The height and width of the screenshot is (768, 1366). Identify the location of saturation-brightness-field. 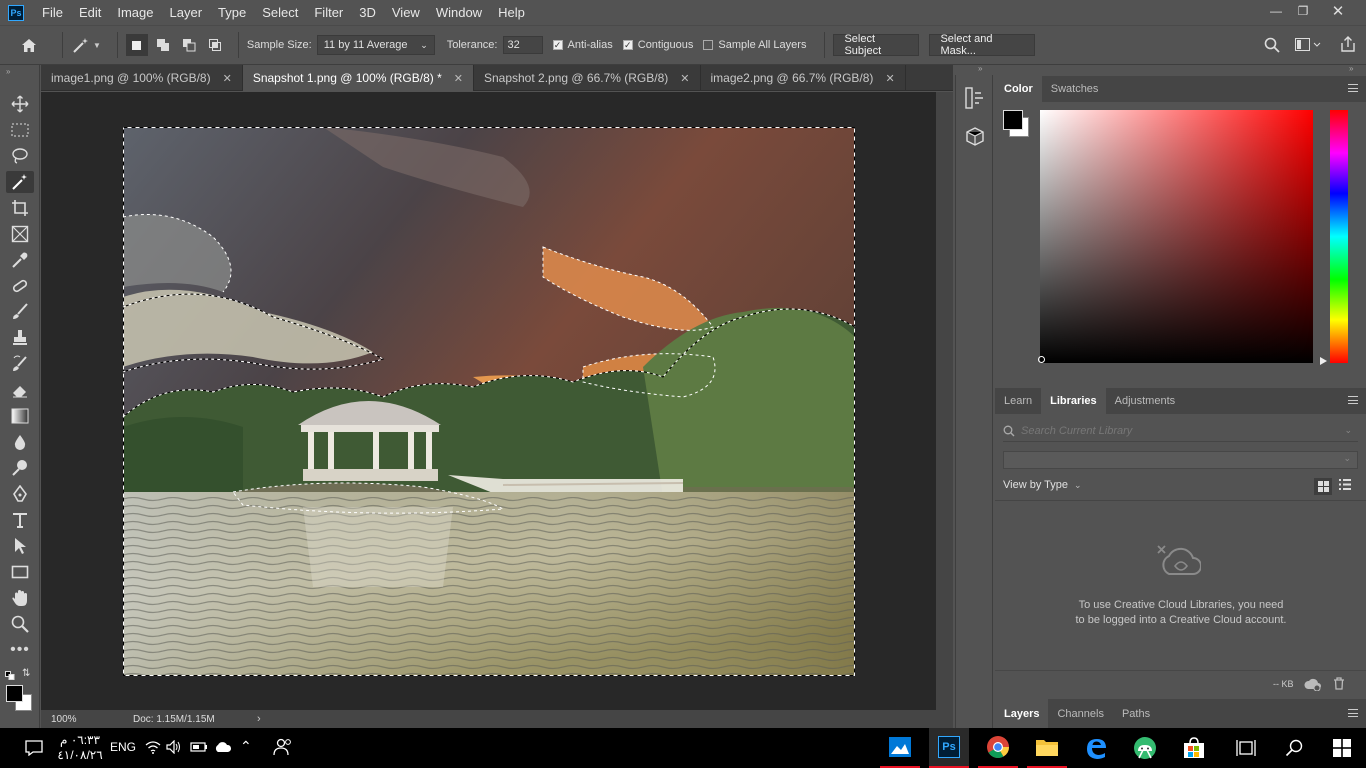
(1176, 236).